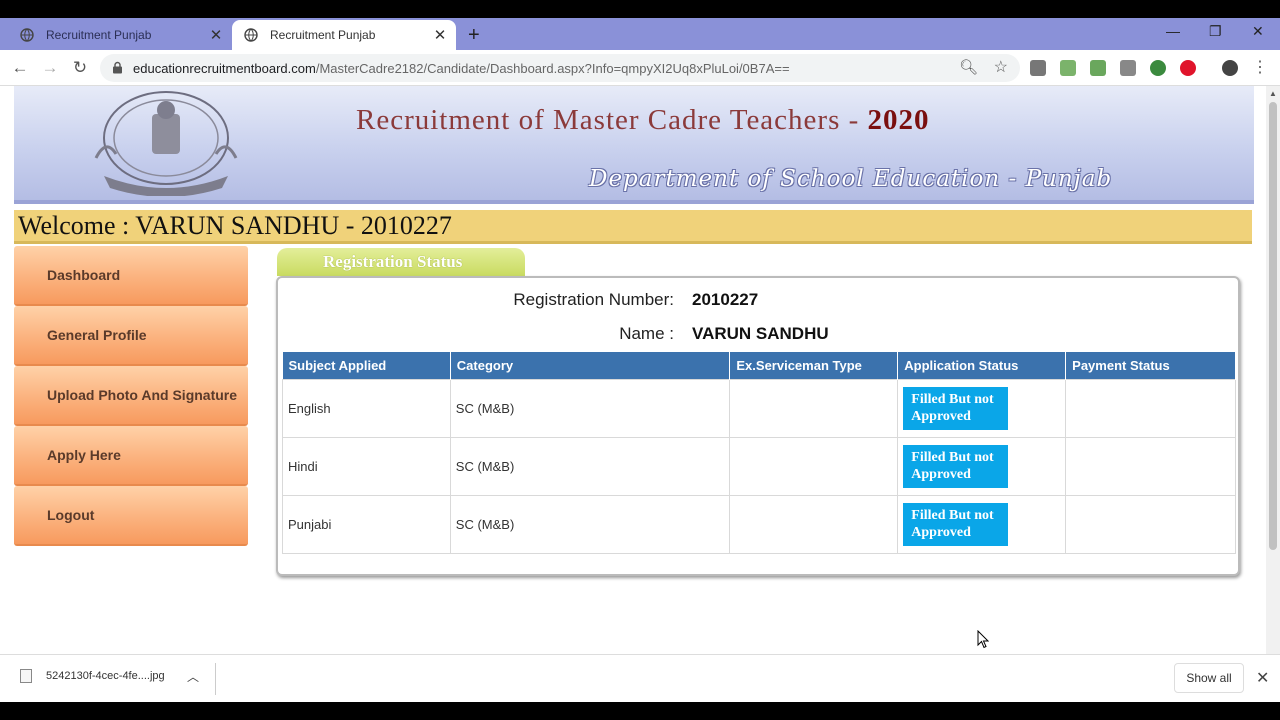  Describe the element at coordinates (968, 67) in the screenshot. I see `zoom-icon: 🔍︎` at that location.